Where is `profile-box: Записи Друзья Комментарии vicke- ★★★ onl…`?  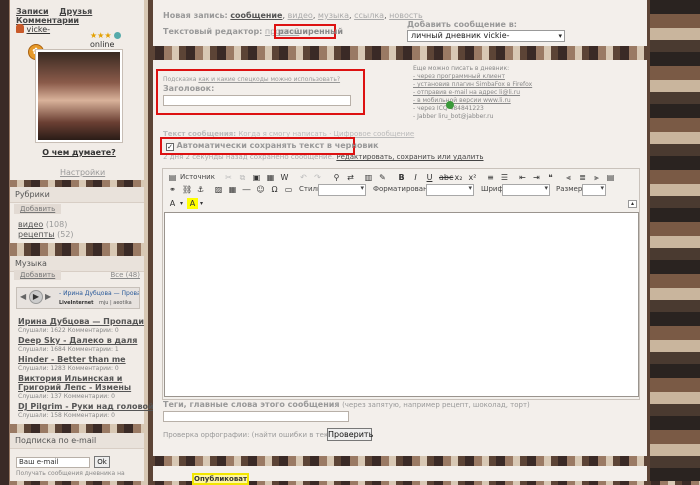 profile-box: Записи Друзья Комментарии vicke- ★★★ onl… is located at coordinates (77, 90).